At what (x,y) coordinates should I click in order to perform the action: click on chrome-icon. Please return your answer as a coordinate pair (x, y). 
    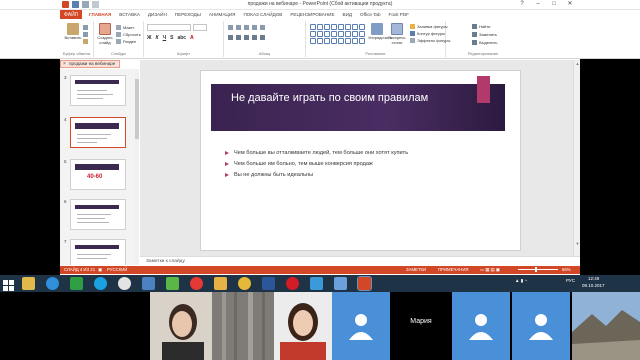
    Looking at the image, I should click on (244, 283).